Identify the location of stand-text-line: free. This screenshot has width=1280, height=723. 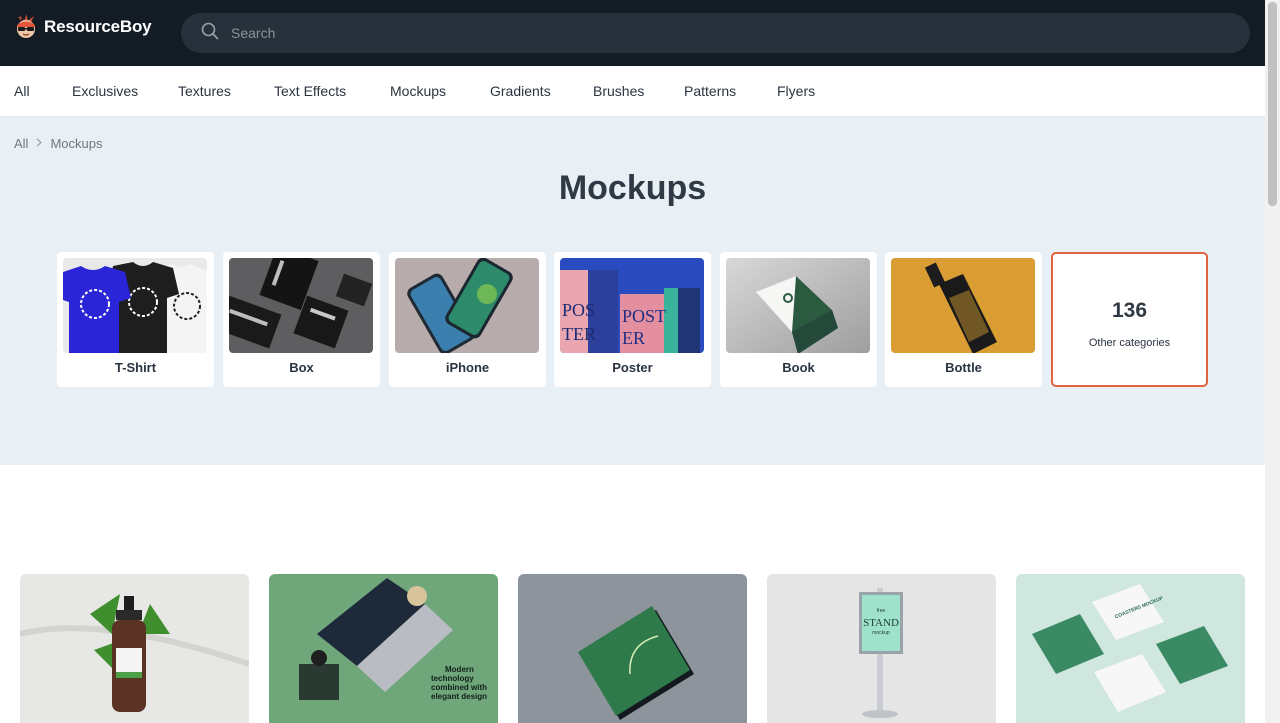
(881, 611).